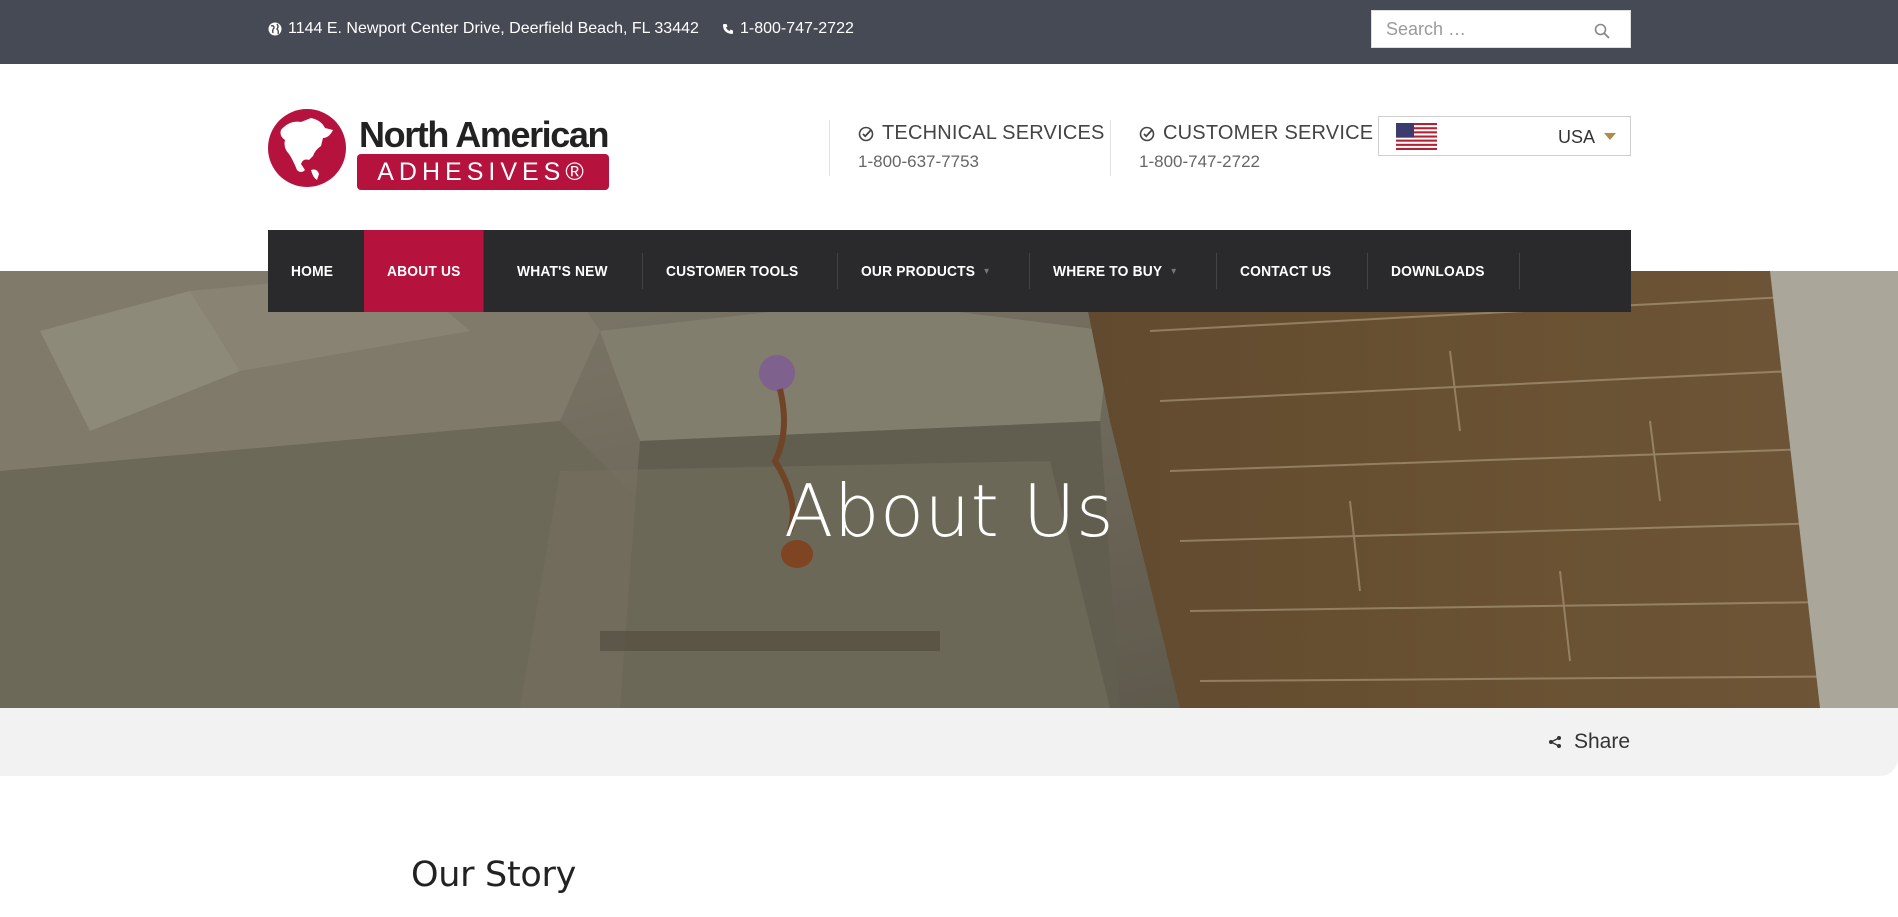 This screenshot has width=1898, height=917. I want to click on page-title: About Us, so click(949, 511).